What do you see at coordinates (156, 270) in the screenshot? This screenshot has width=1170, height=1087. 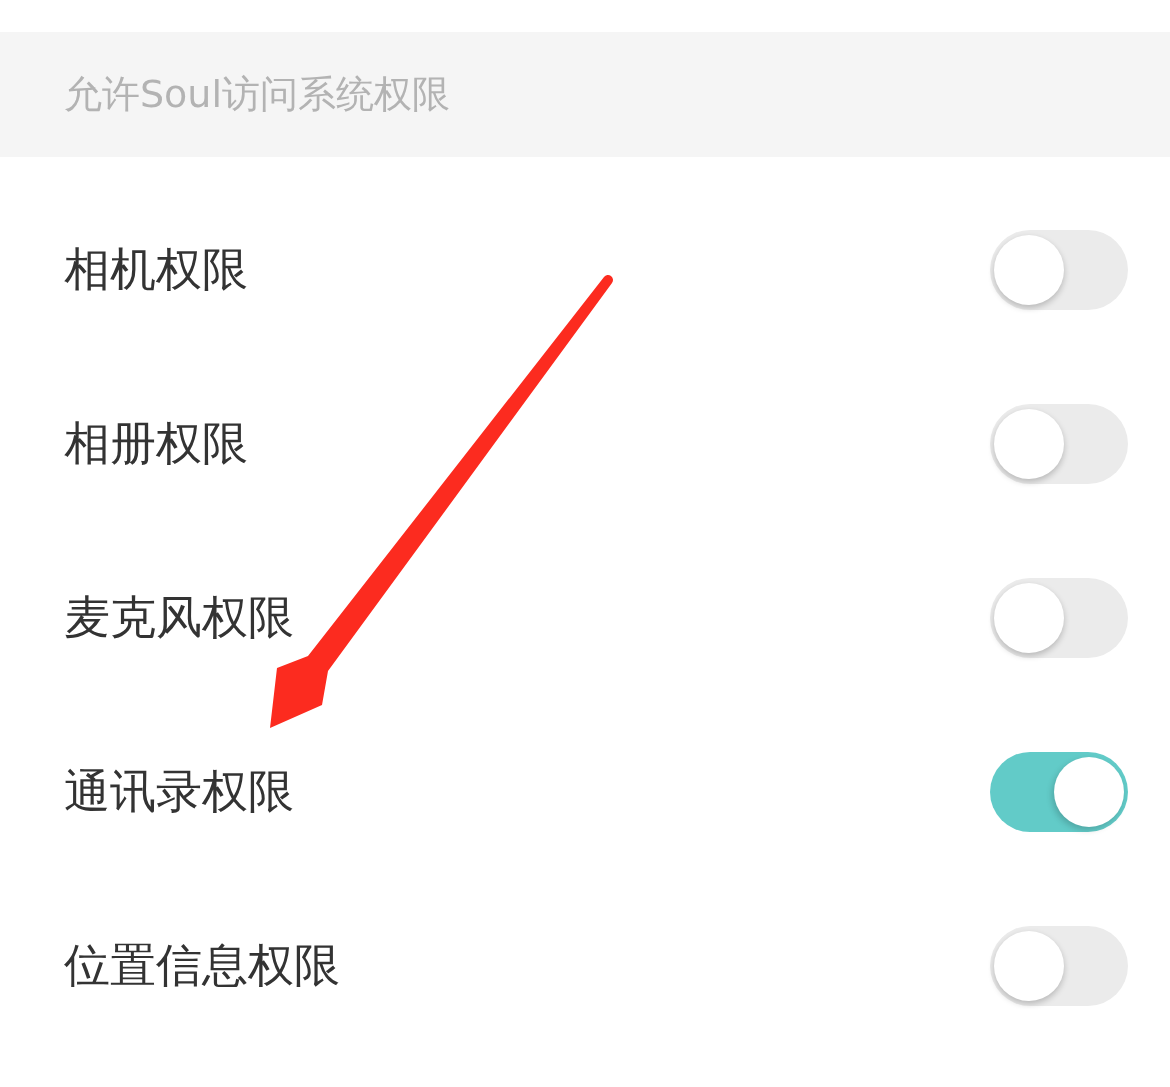 I see `permission-label: 相机权限` at bounding box center [156, 270].